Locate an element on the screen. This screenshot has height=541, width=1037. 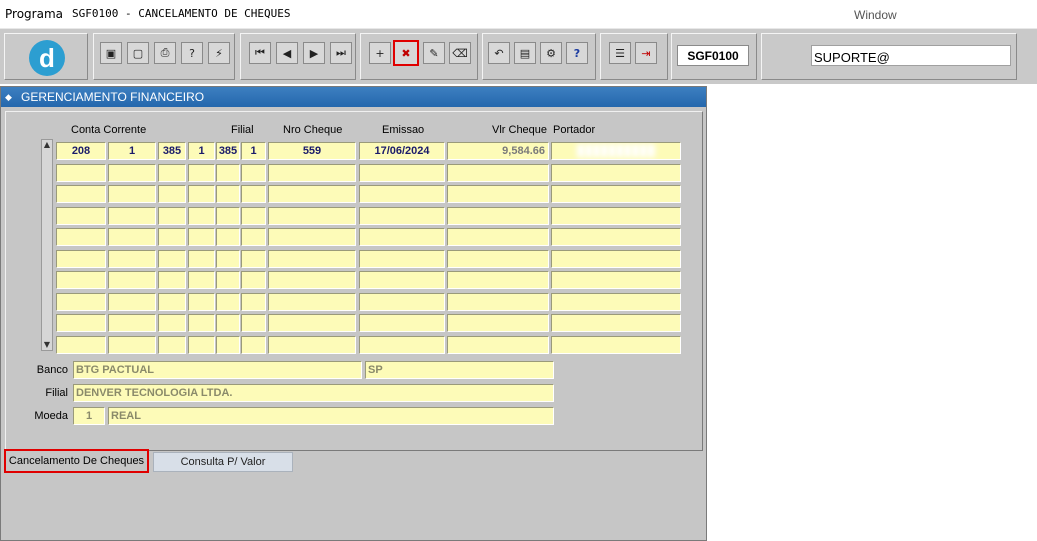
clear-record-button: ⌫ is located at coordinates (460, 53).